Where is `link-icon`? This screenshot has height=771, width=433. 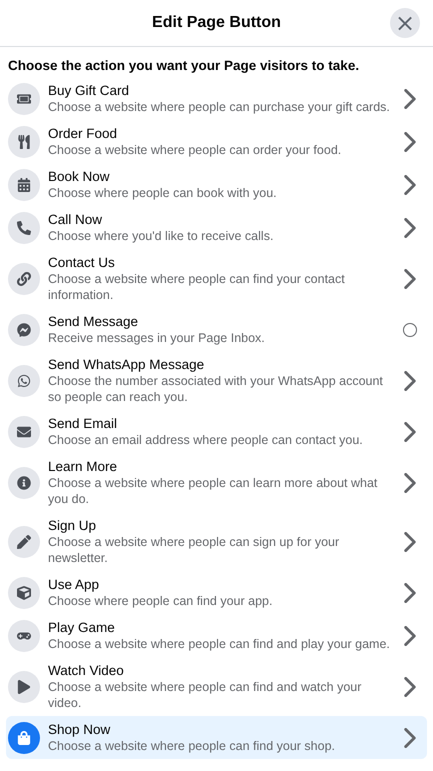 link-icon is located at coordinates (24, 278).